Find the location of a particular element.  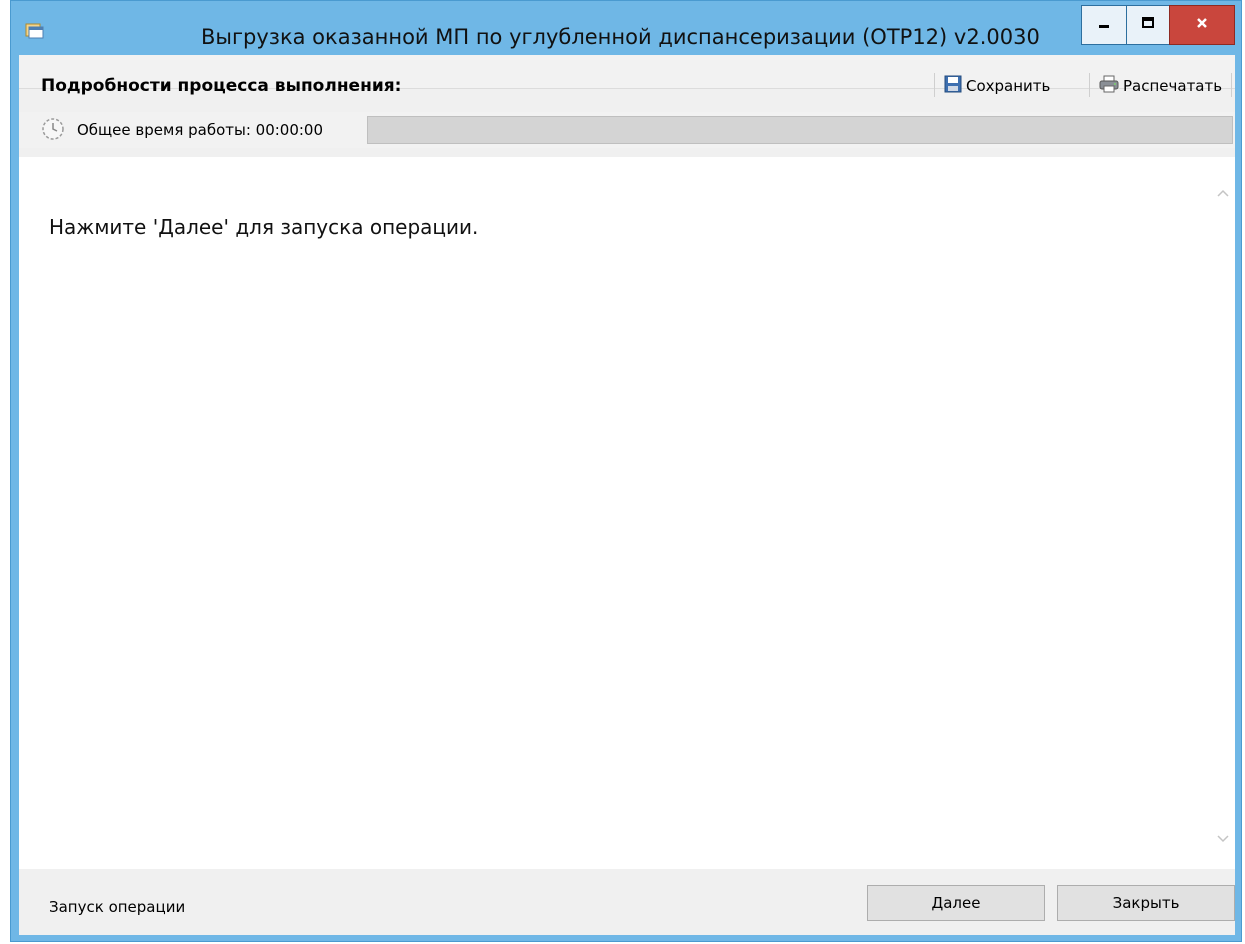

clock-icon is located at coordinates (53, 129).